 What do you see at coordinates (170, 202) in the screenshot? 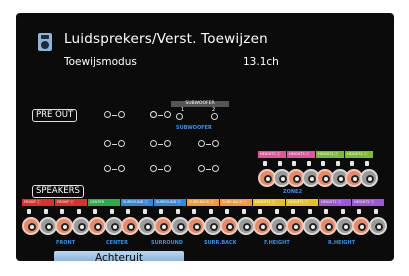
I see `speaker-tag: SURROUND ⓡ` at bounding box center [170, 202].